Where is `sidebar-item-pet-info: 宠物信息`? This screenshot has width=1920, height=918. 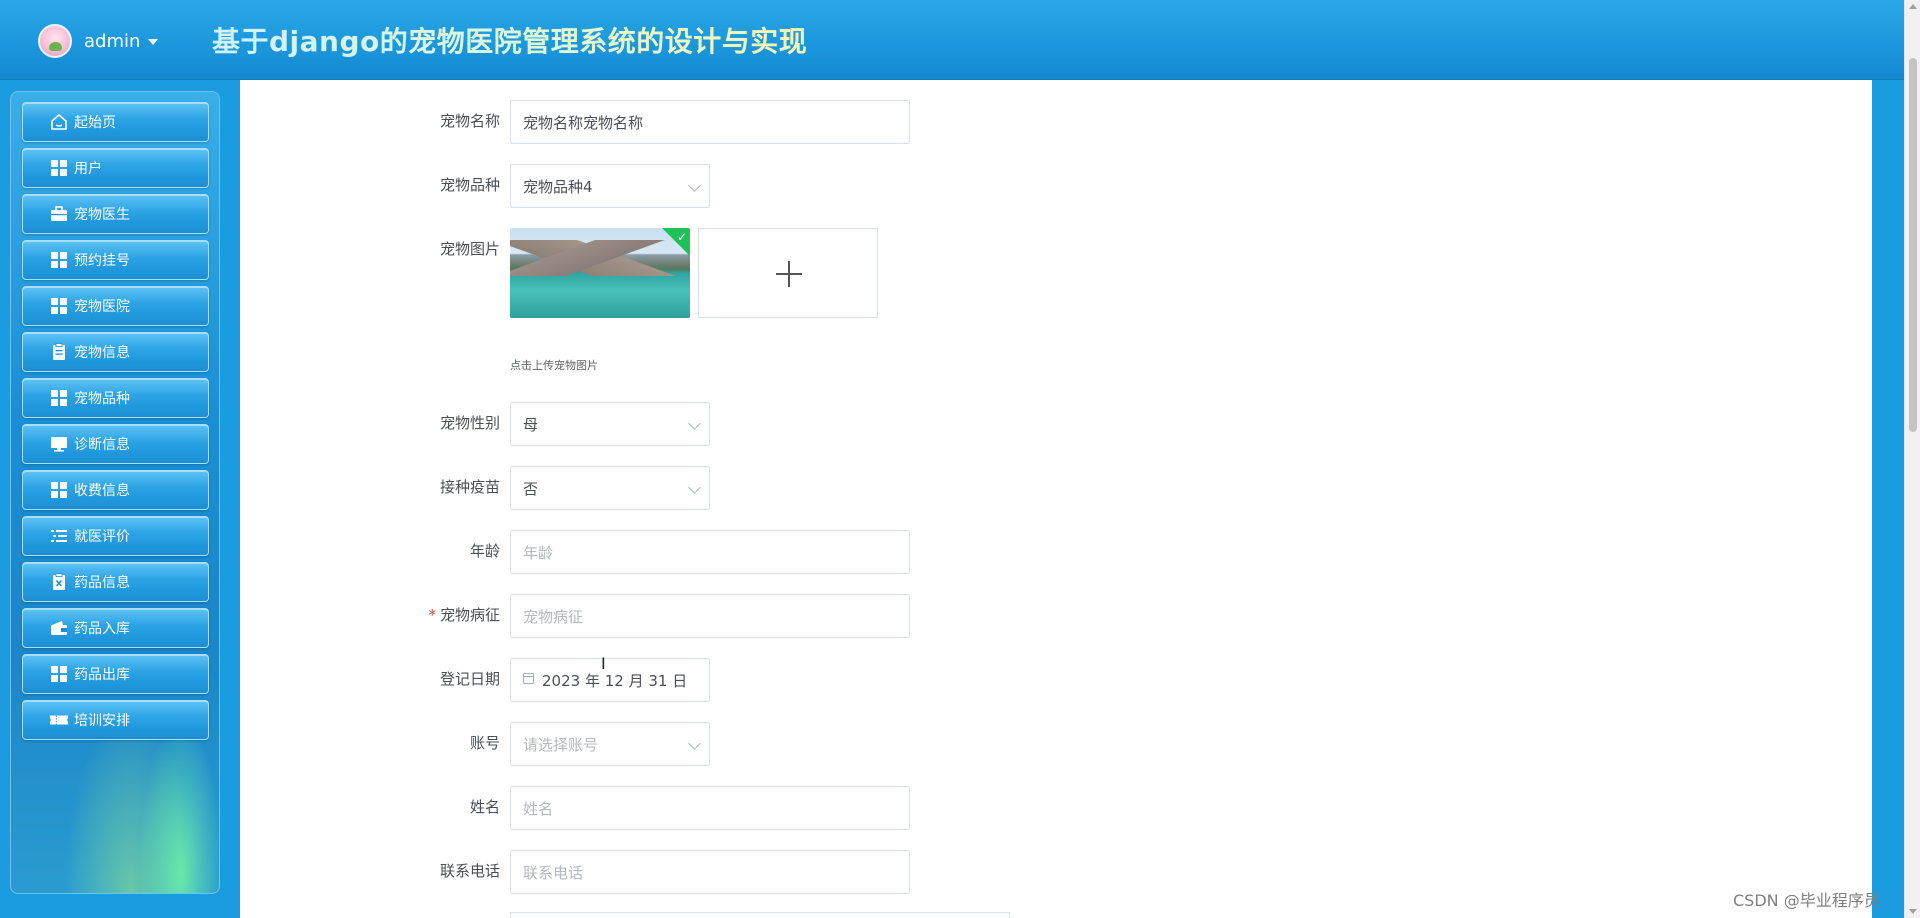 sidebar-item-pet-info: 宠物信息 is located at coordinates (115, 352).